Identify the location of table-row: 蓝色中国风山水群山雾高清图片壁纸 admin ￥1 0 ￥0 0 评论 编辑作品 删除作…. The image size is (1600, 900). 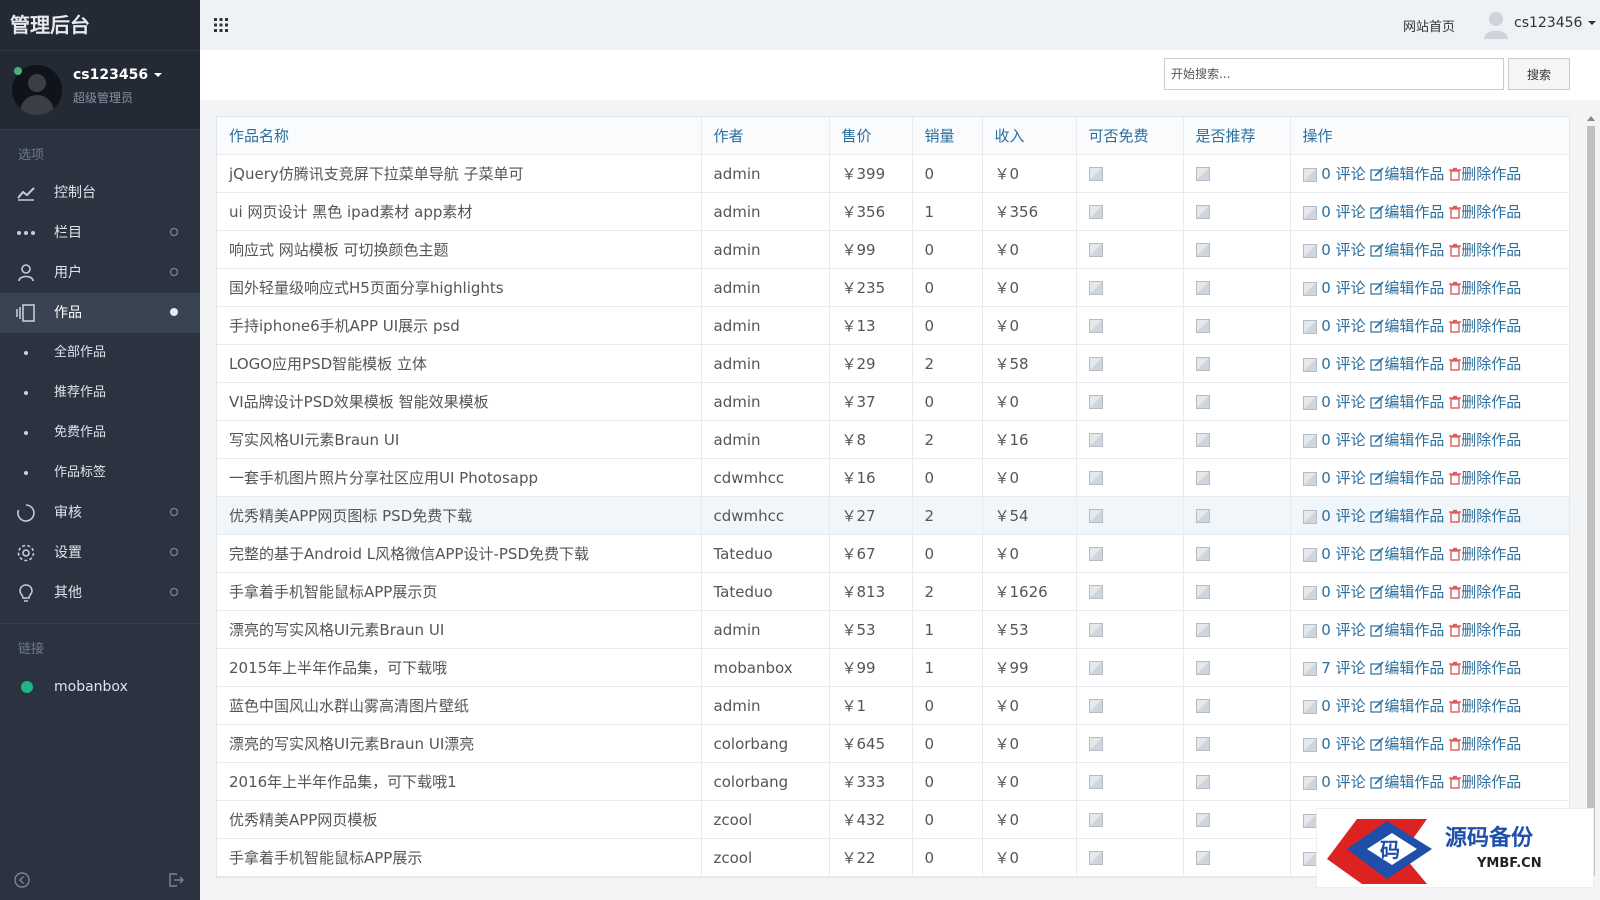
(893, 705).